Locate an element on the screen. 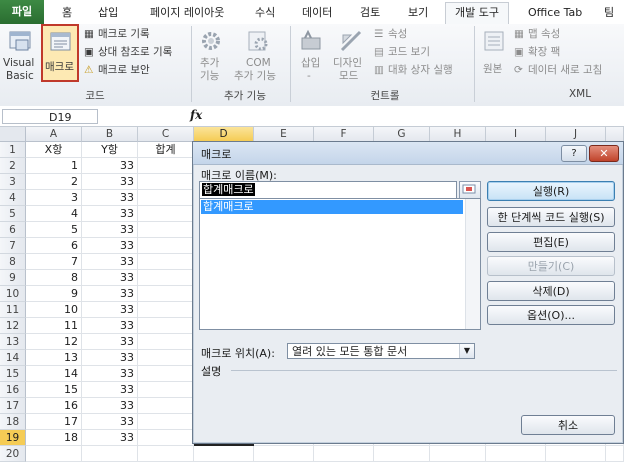 Image resolution: width=624 pixels, height=462 pixels. row-header: 3 is located at coordinates (13, 182).